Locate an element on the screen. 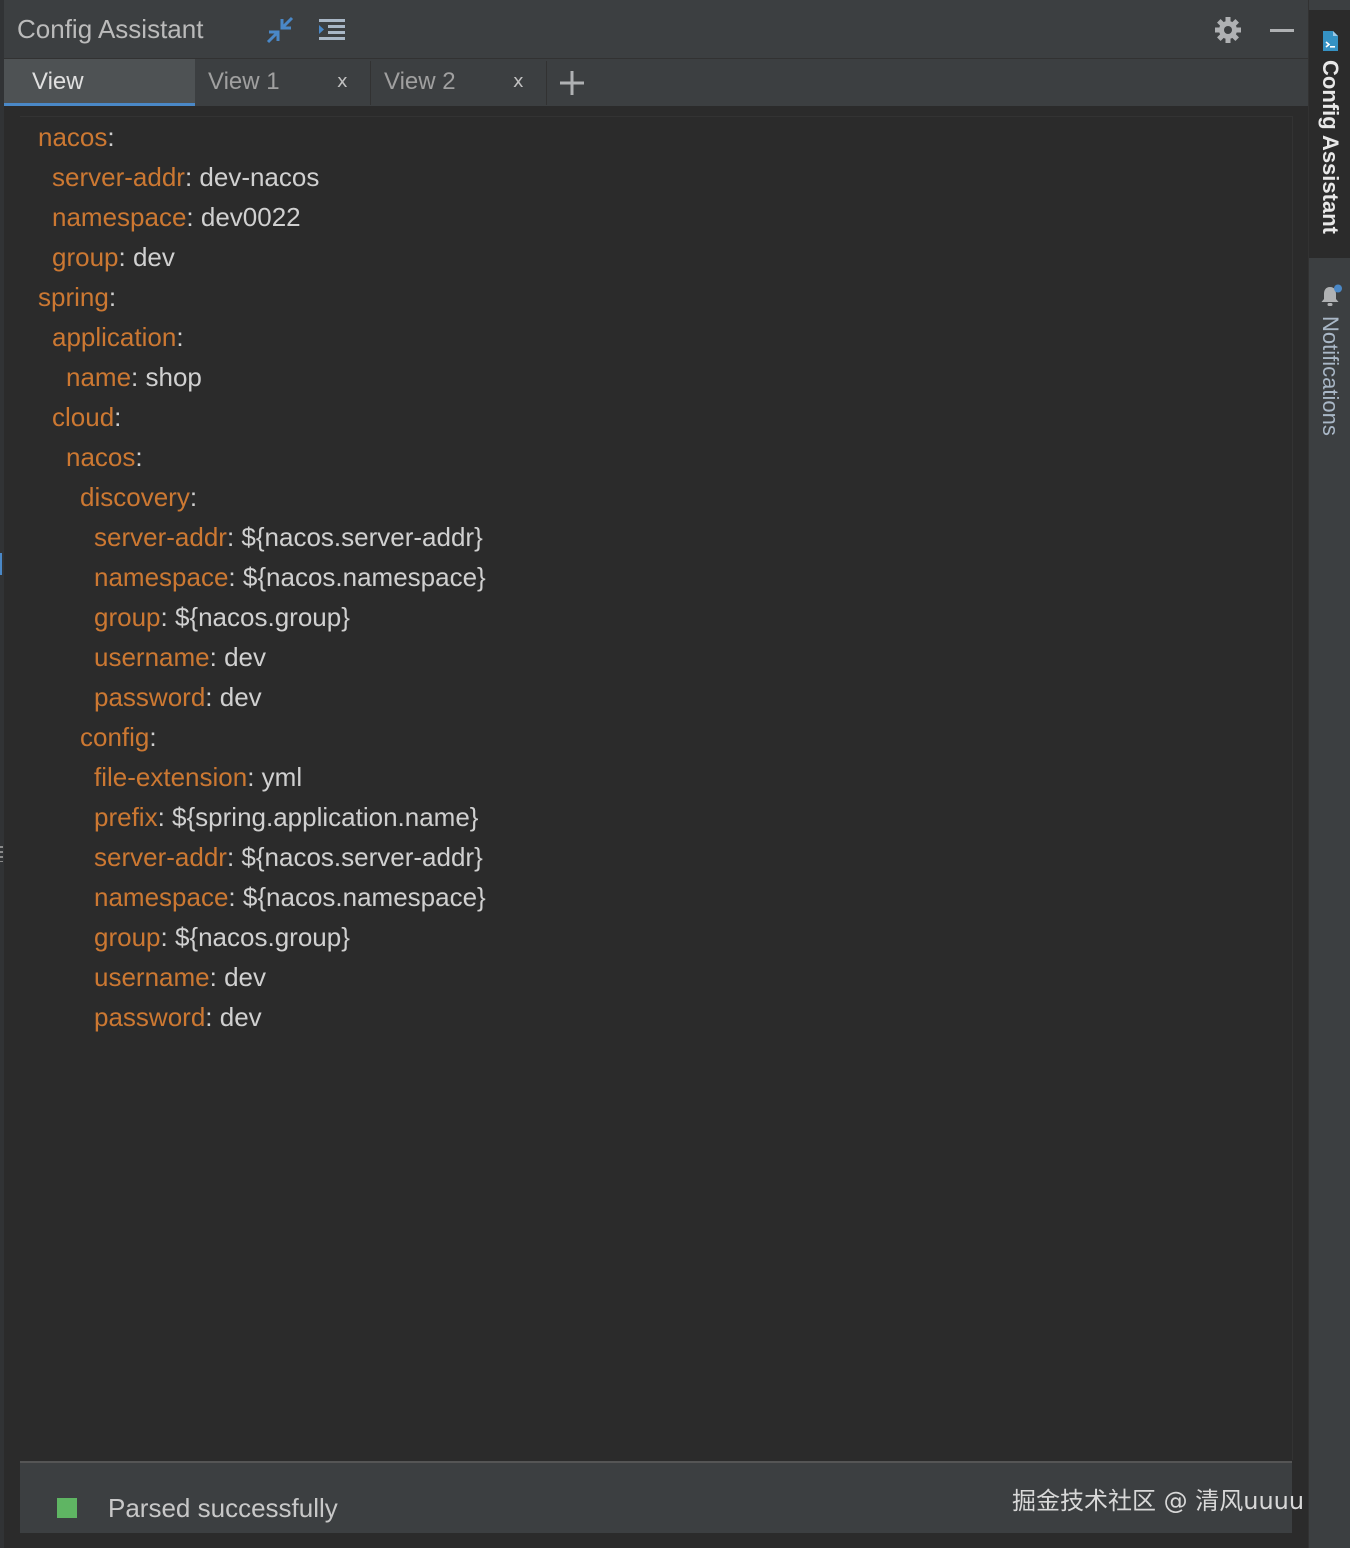 Image resolution: width=1350 pixels, height=1548 pixels. tab-bar: View View 1 x View 2 x is located at coordinates (656, 83).